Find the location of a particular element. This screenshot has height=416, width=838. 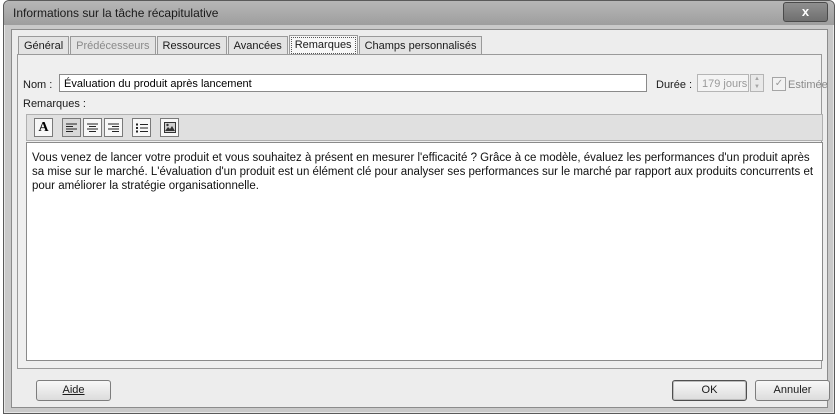

duree-spinner: ▲ ▼ is located at coordinates (757, 83).